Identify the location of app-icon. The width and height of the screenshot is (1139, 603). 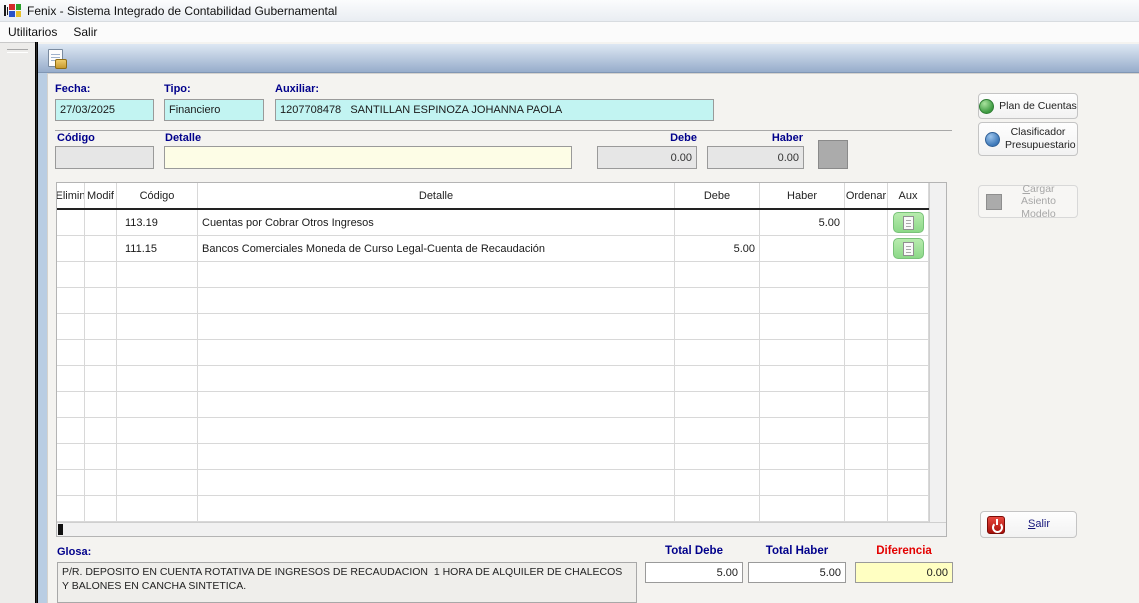
(12, 10).